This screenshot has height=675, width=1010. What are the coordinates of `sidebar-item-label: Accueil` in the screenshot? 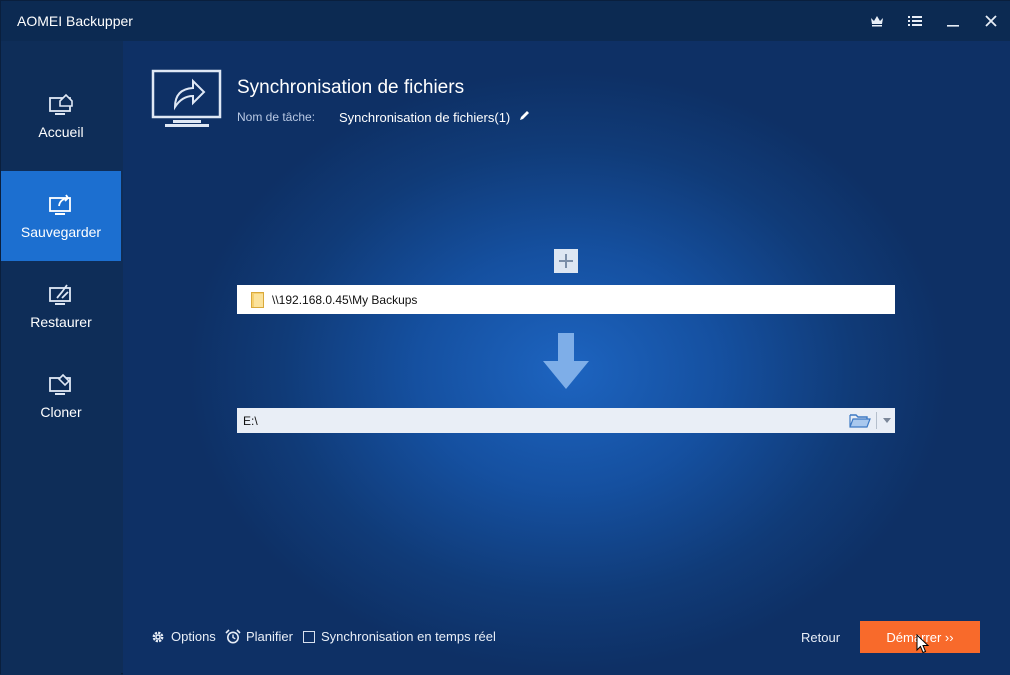 It's located at (61, 132).